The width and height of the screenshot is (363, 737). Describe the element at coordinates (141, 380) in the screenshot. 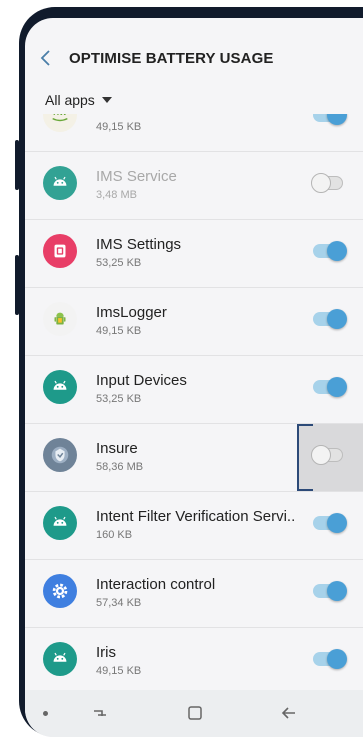

I see `app-name: Input Devices` at that location.